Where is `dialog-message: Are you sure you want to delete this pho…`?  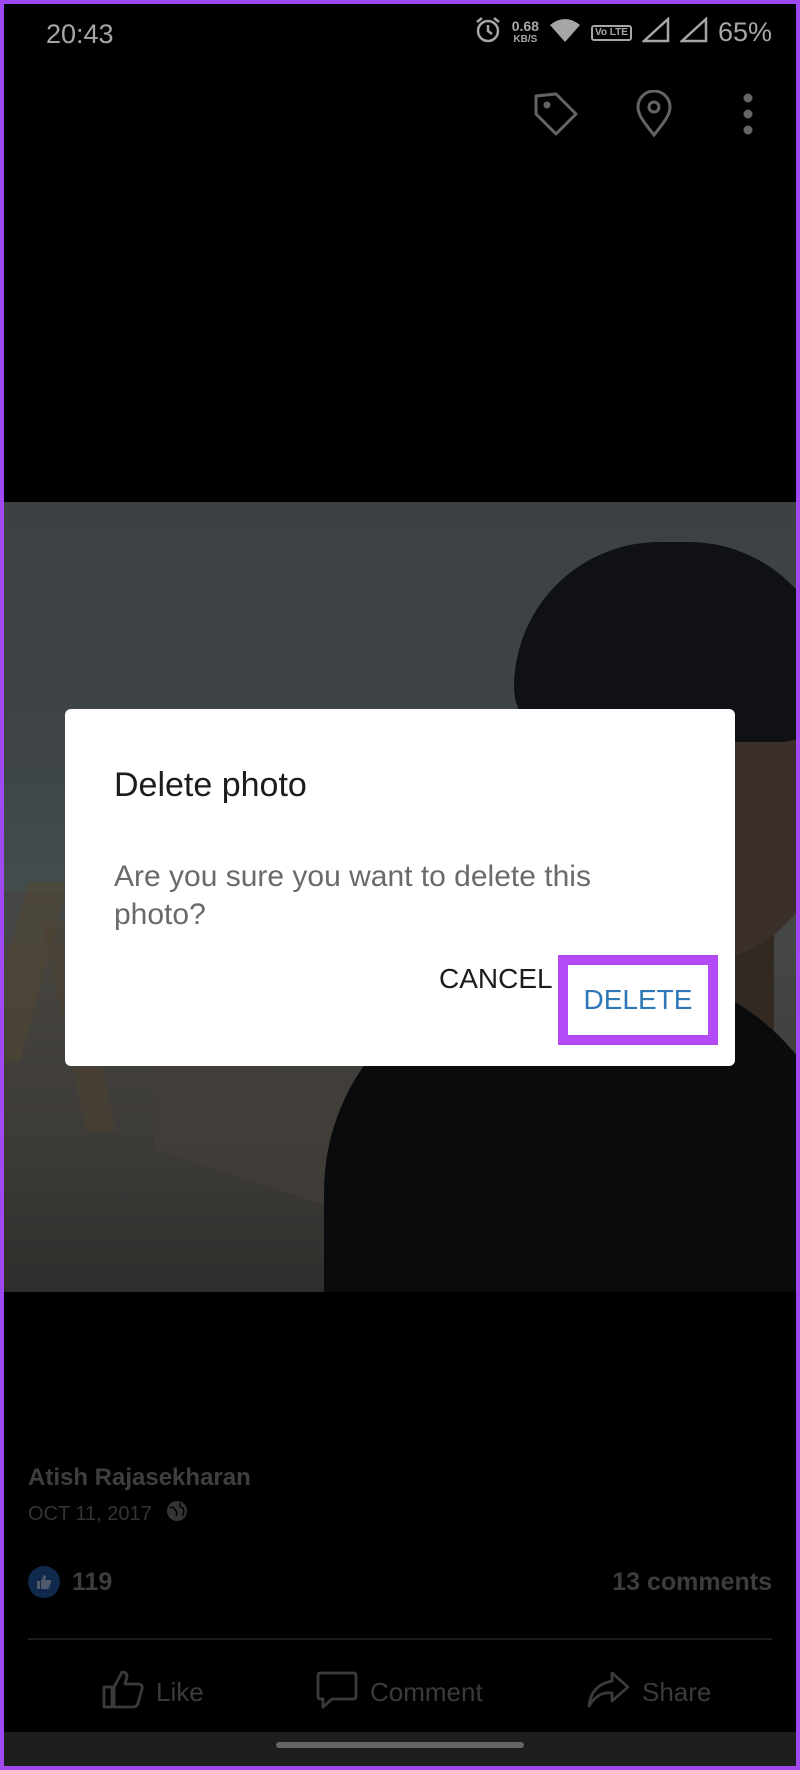
dialog-message: Are you sure you want to delete this pho… is located at coordinates (352, 895).